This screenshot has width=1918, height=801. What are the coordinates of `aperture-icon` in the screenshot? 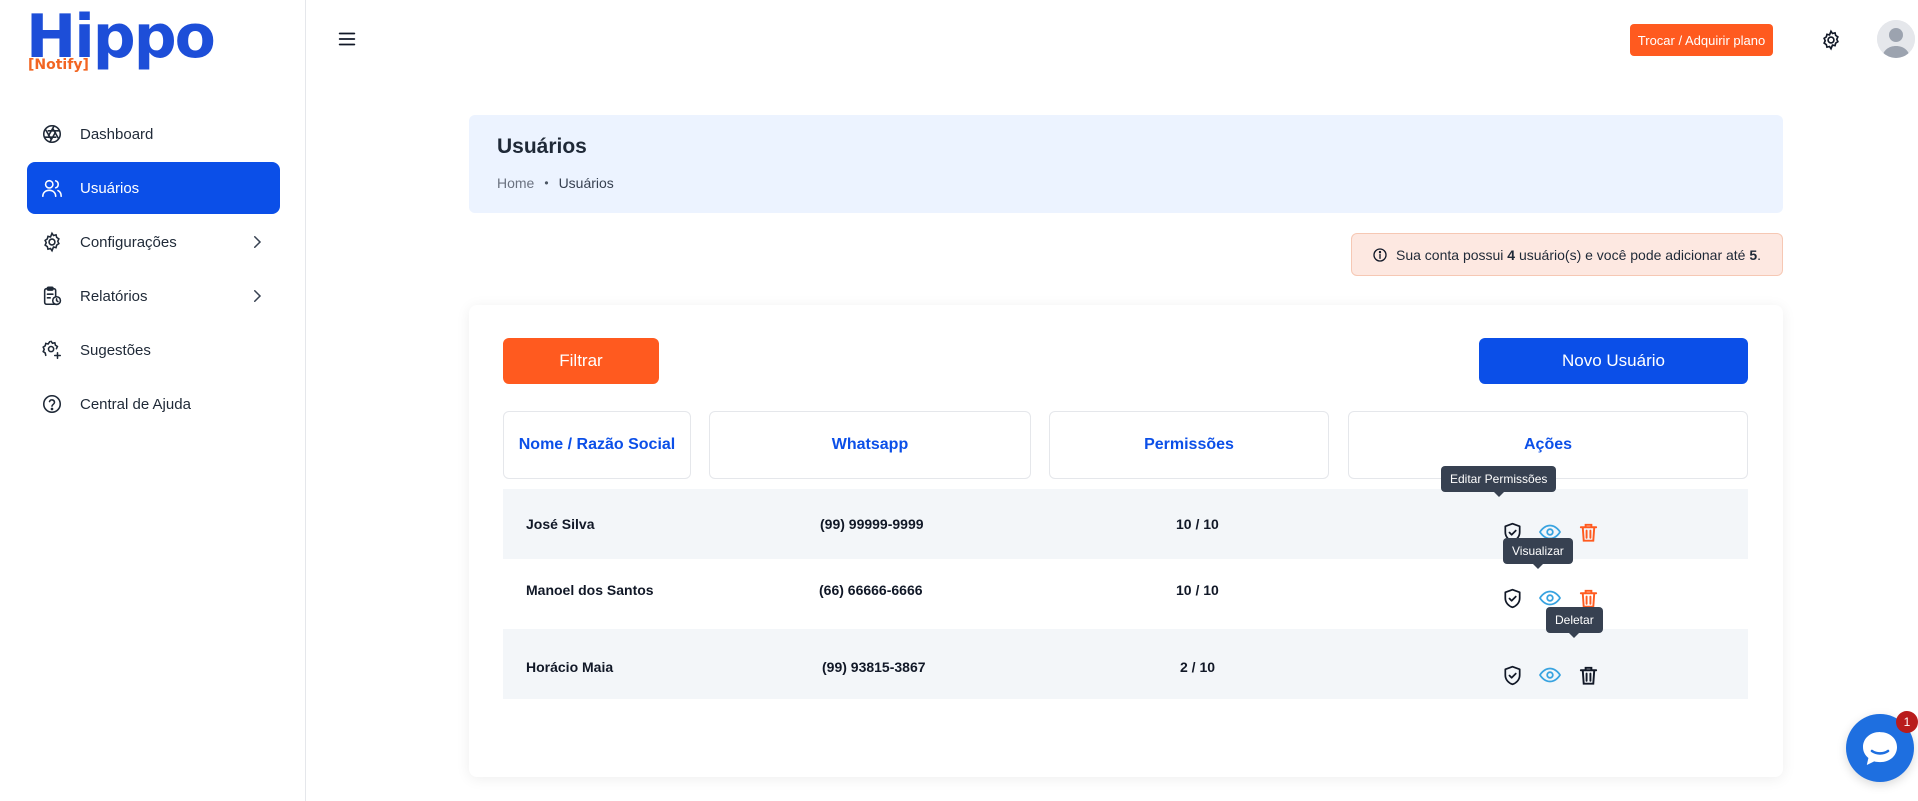 It's located at (52, 134).